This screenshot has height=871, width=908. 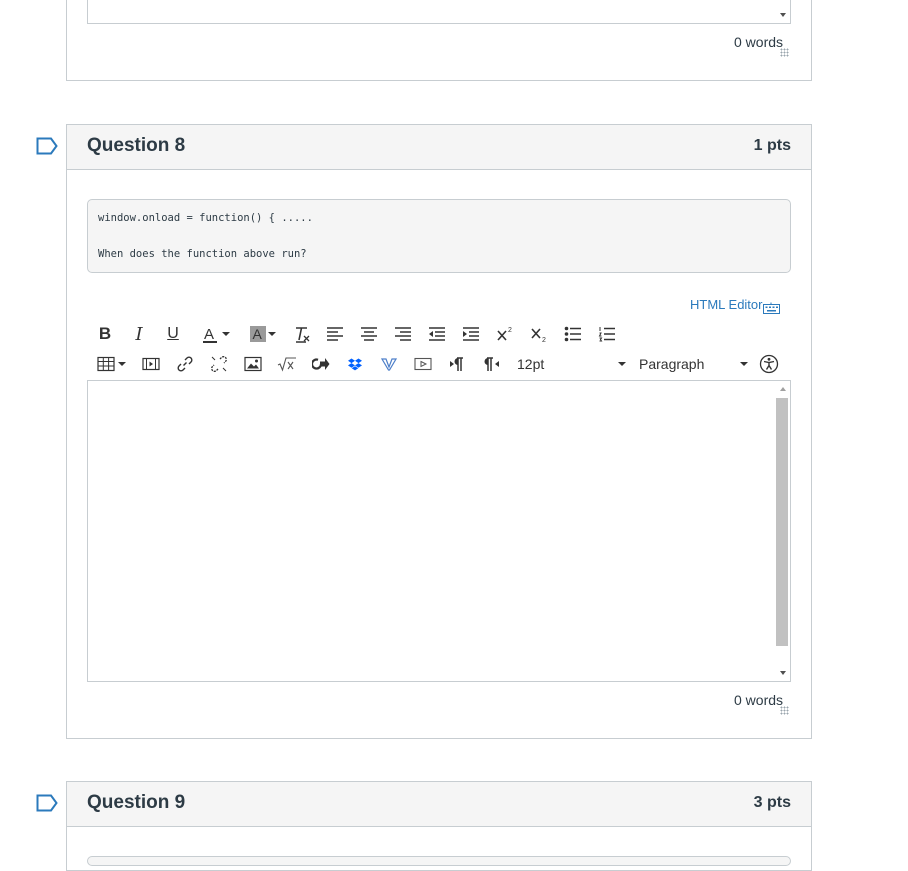 I want to click on vimeo-button, so click(x=389, y=364).